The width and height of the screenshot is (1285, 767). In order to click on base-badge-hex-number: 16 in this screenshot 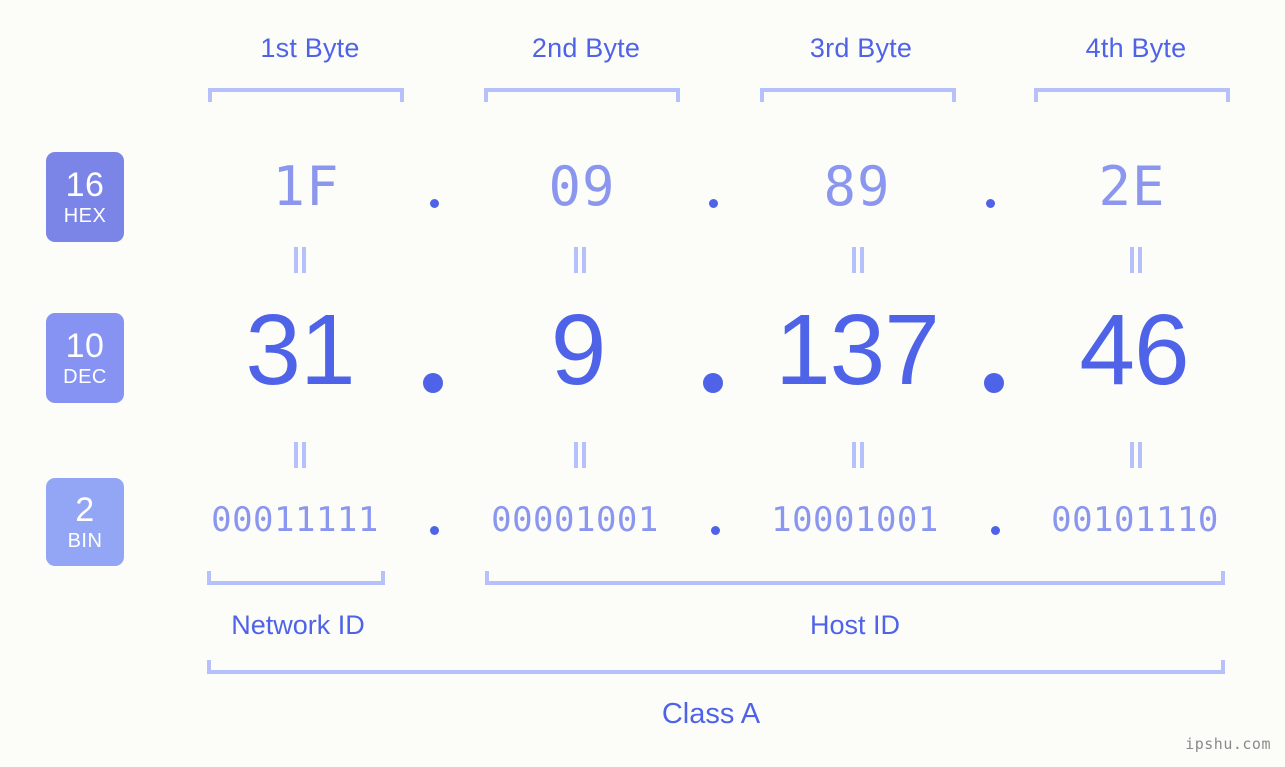, I will do `click(85, 185)`.